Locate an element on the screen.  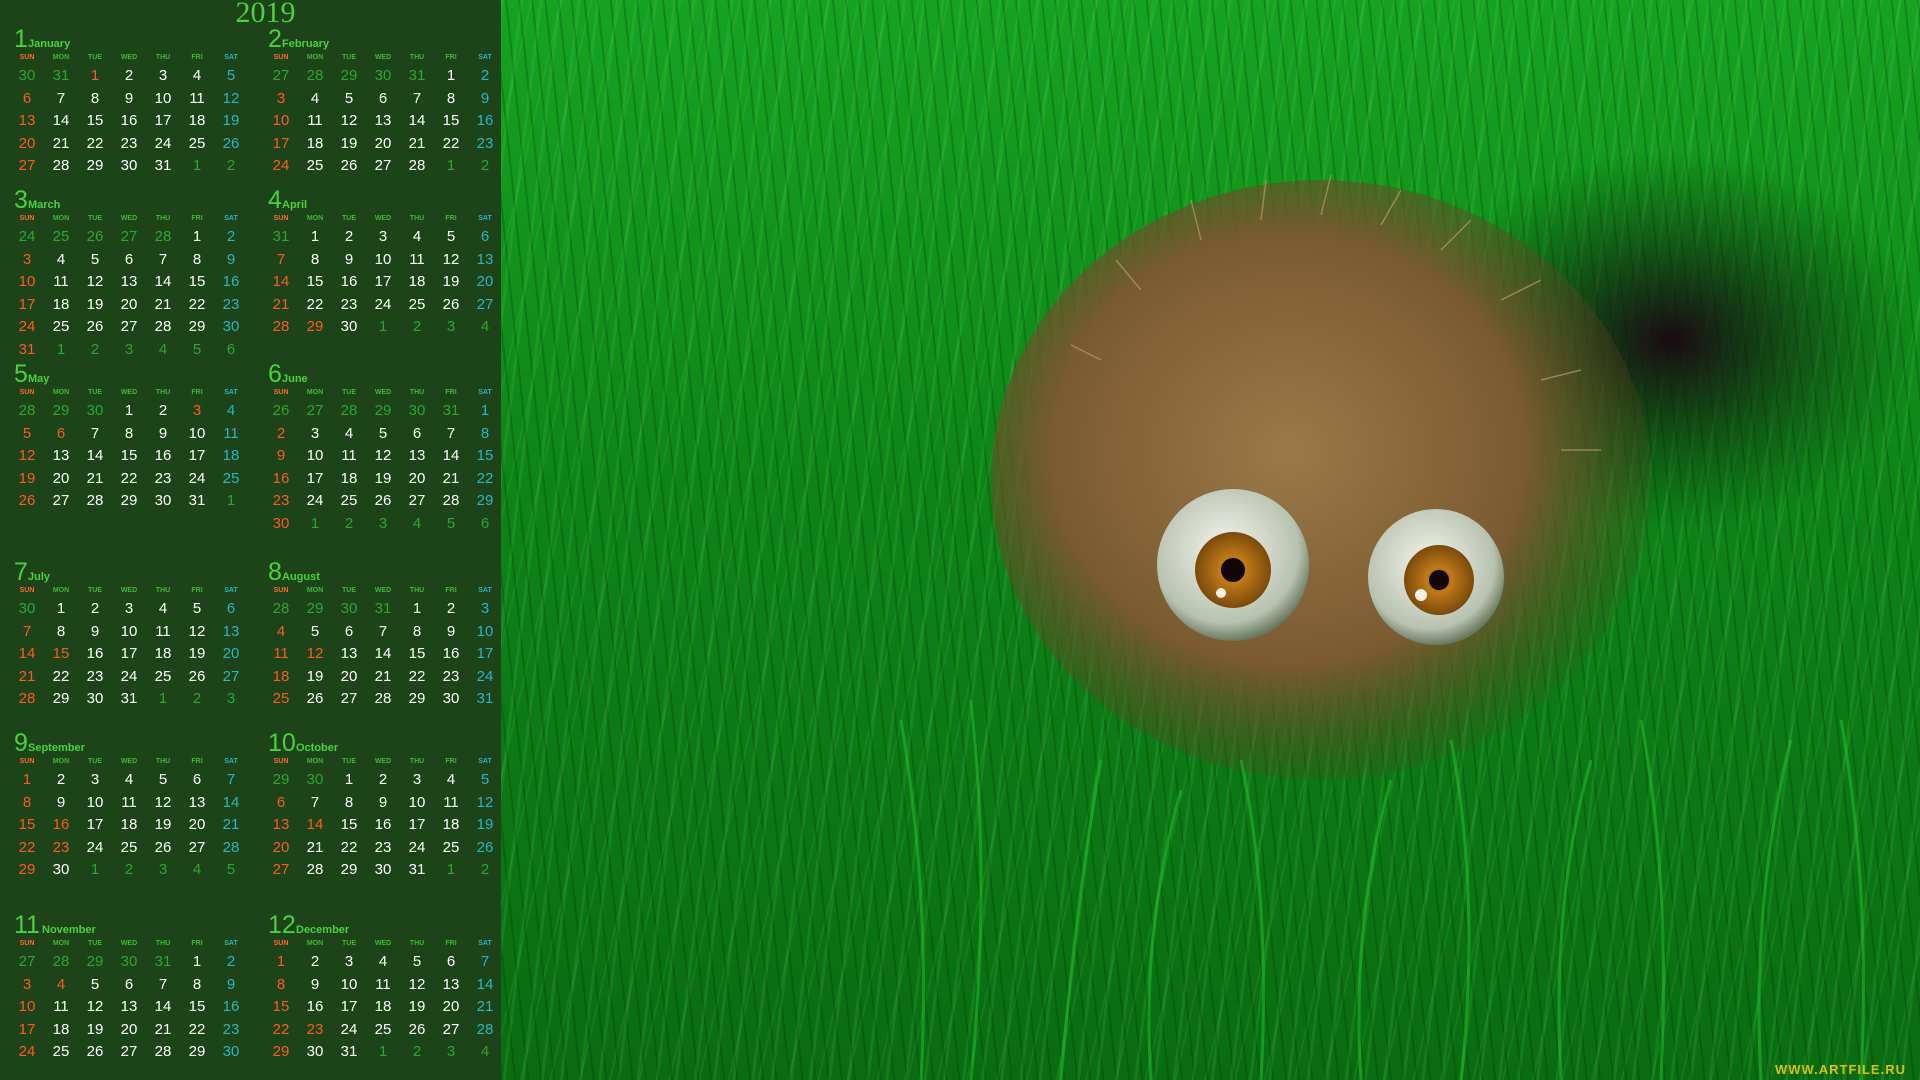
day-cell: 11 is located at coordinates (163, 631).